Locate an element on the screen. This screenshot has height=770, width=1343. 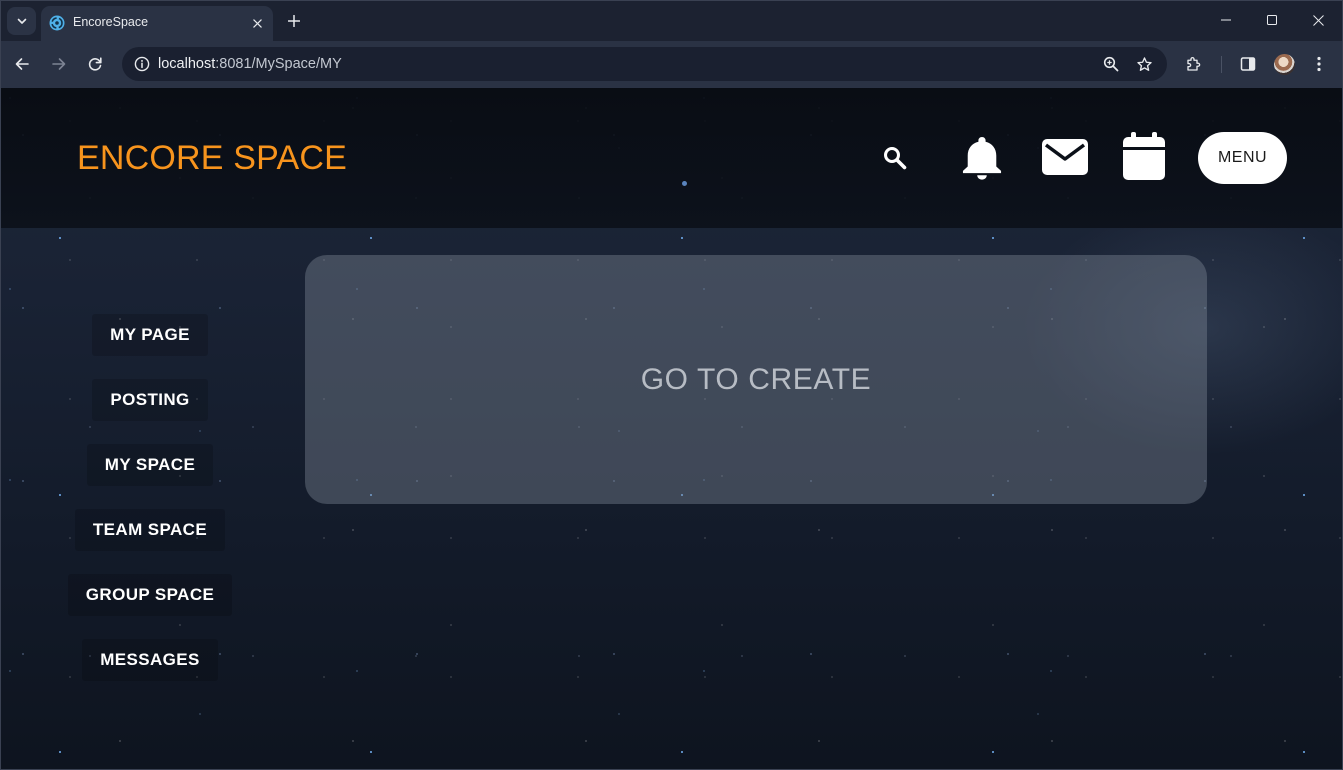
browser-menu-button is located at coordinates (1319, 64).